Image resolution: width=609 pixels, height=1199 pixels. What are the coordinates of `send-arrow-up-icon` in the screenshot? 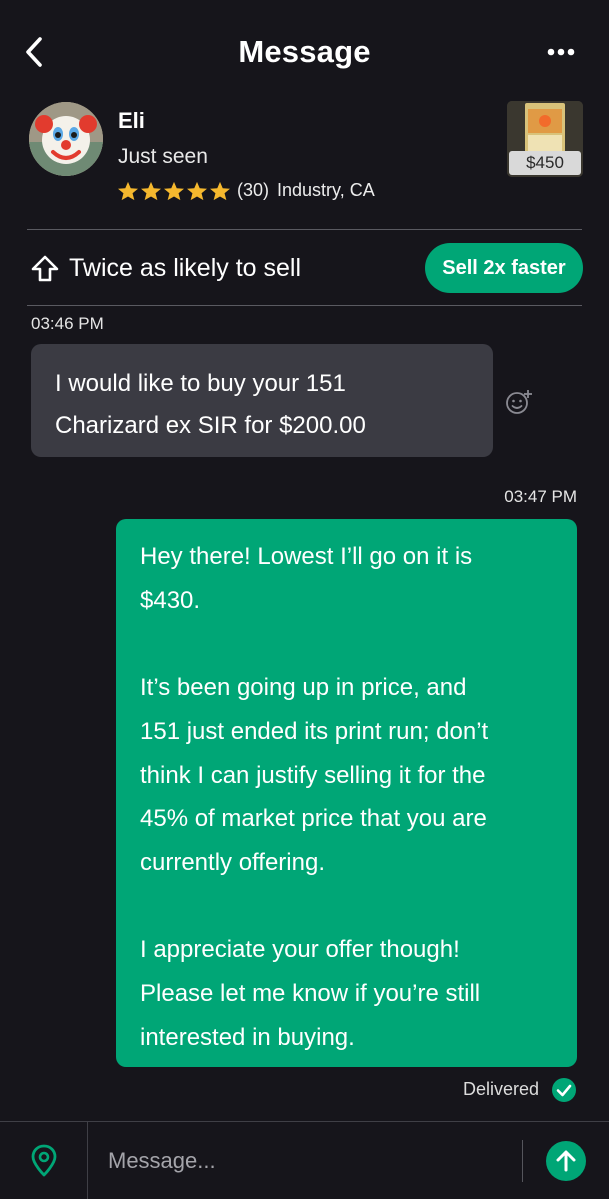 It's located at (566, 1161).